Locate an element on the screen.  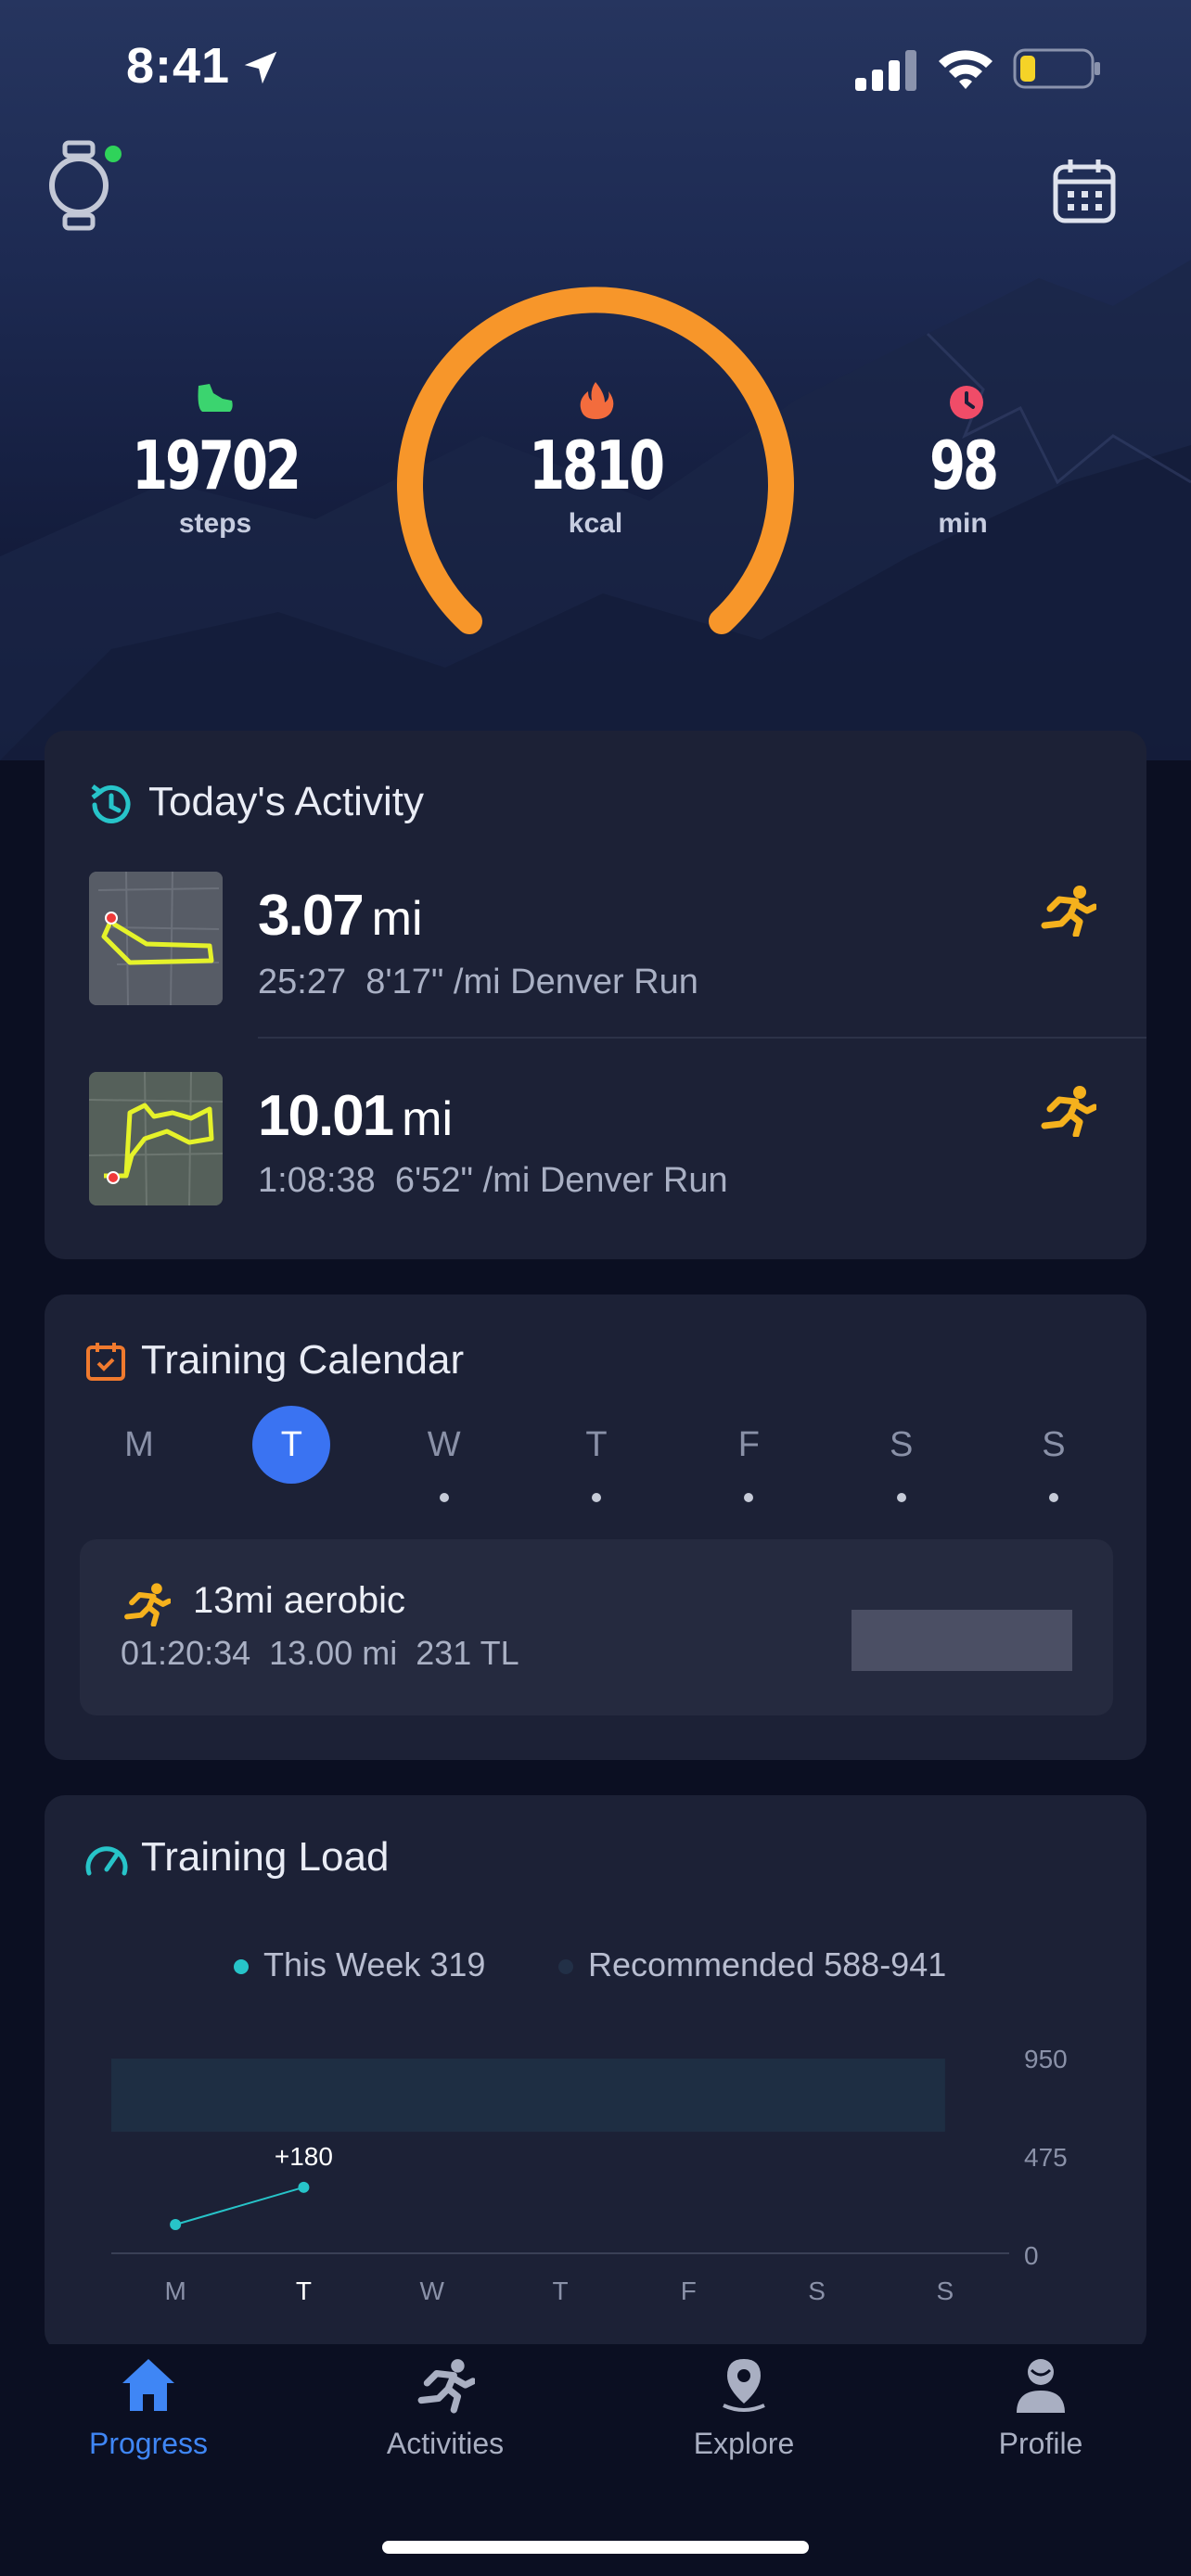
tab-profile: Profile is located at coordinates (1040, 2408).